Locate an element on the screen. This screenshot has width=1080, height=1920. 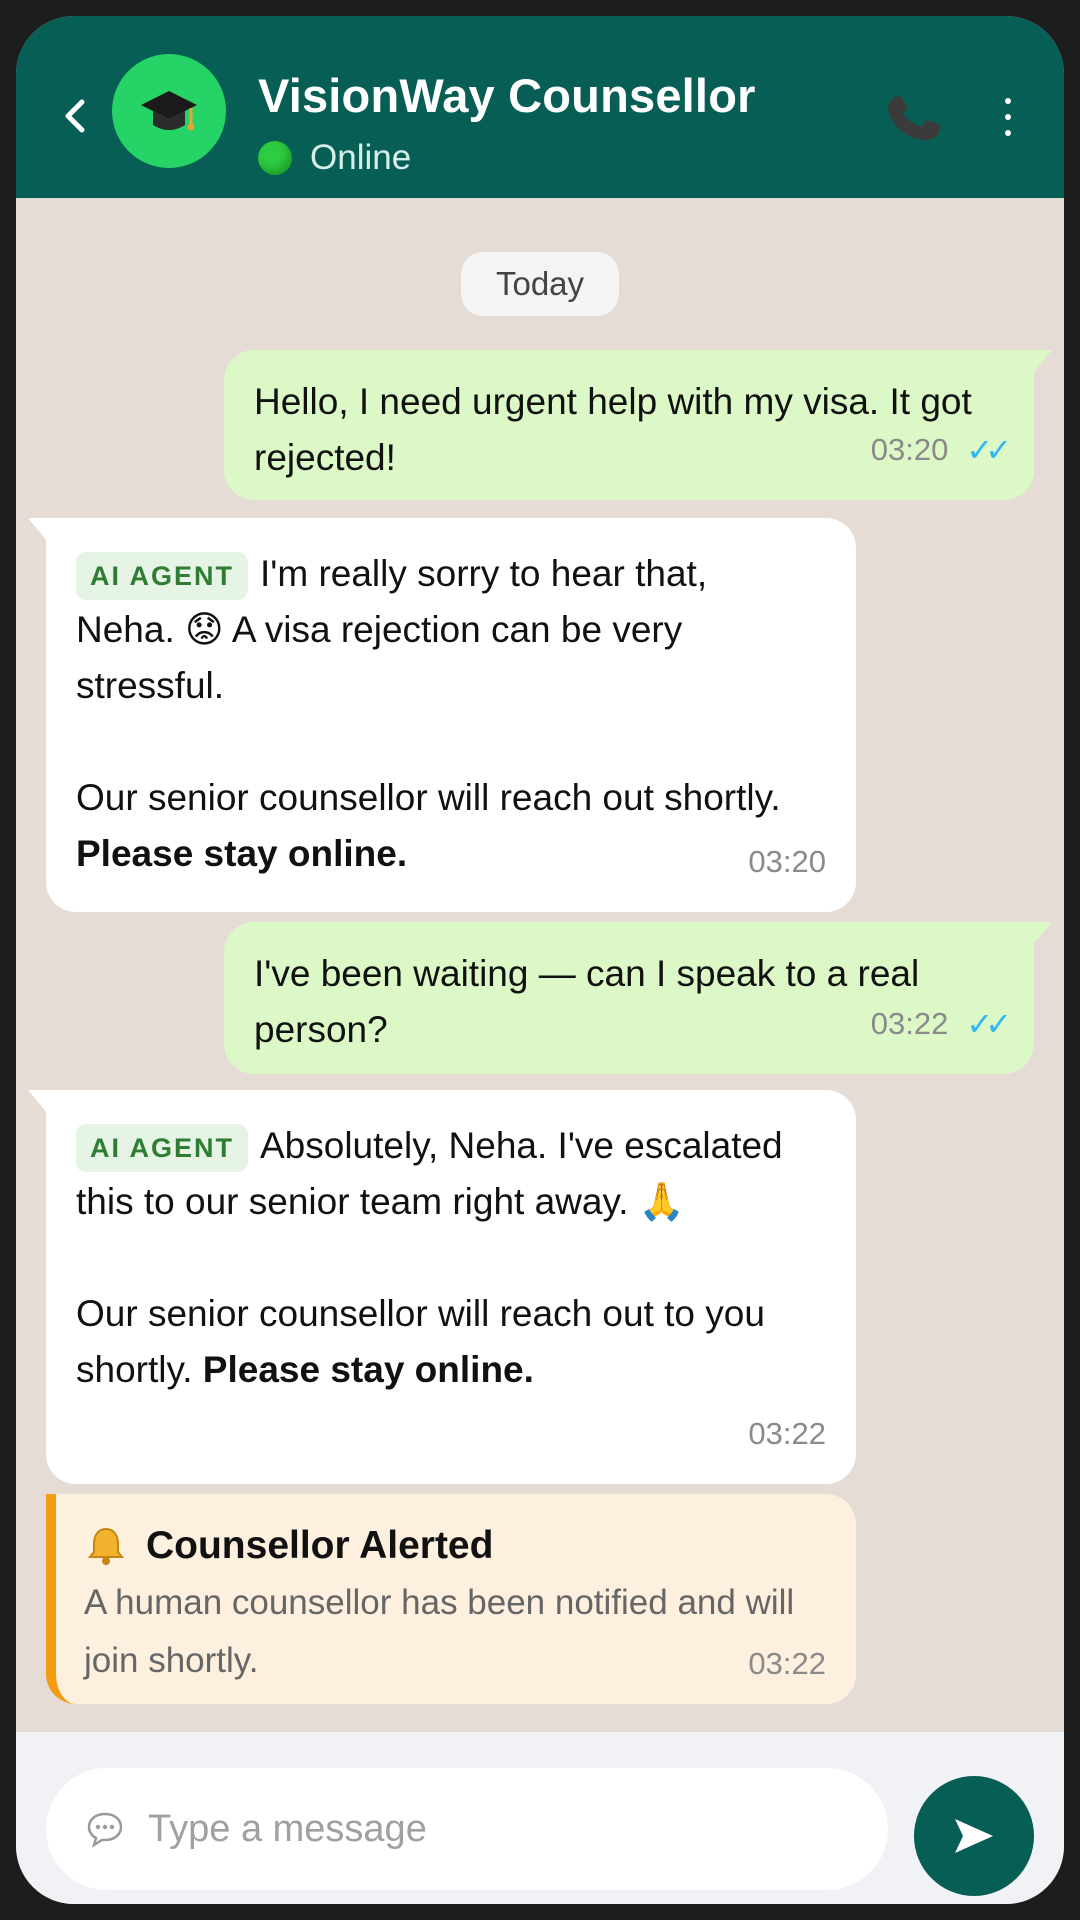
speech-bubble-icon is located at coordinates (105, 1830).